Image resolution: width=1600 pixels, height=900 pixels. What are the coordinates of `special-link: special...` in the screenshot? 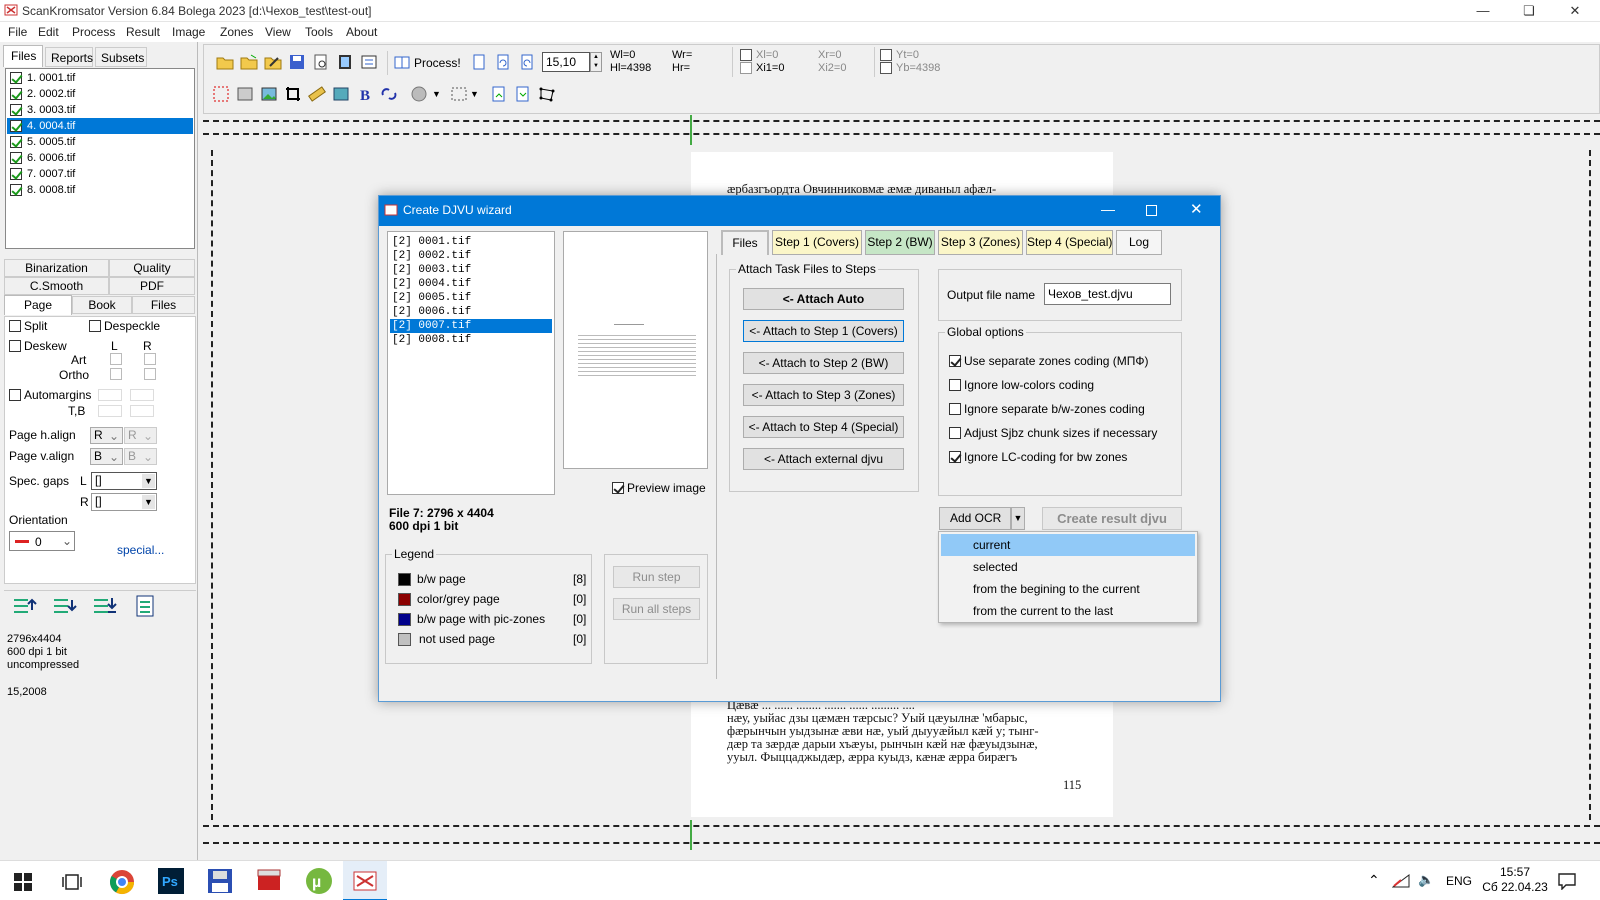 It's located at (140, 550).